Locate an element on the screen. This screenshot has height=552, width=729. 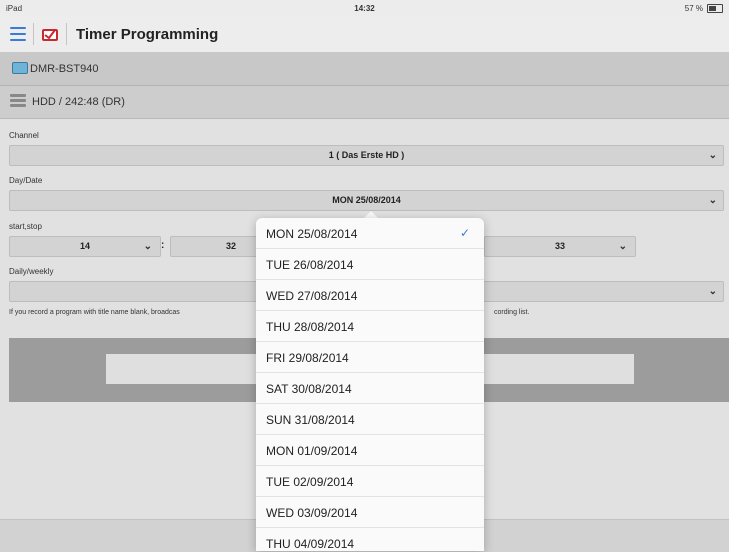
stop-minute-value: 33 is located at coordinates (559, 246).